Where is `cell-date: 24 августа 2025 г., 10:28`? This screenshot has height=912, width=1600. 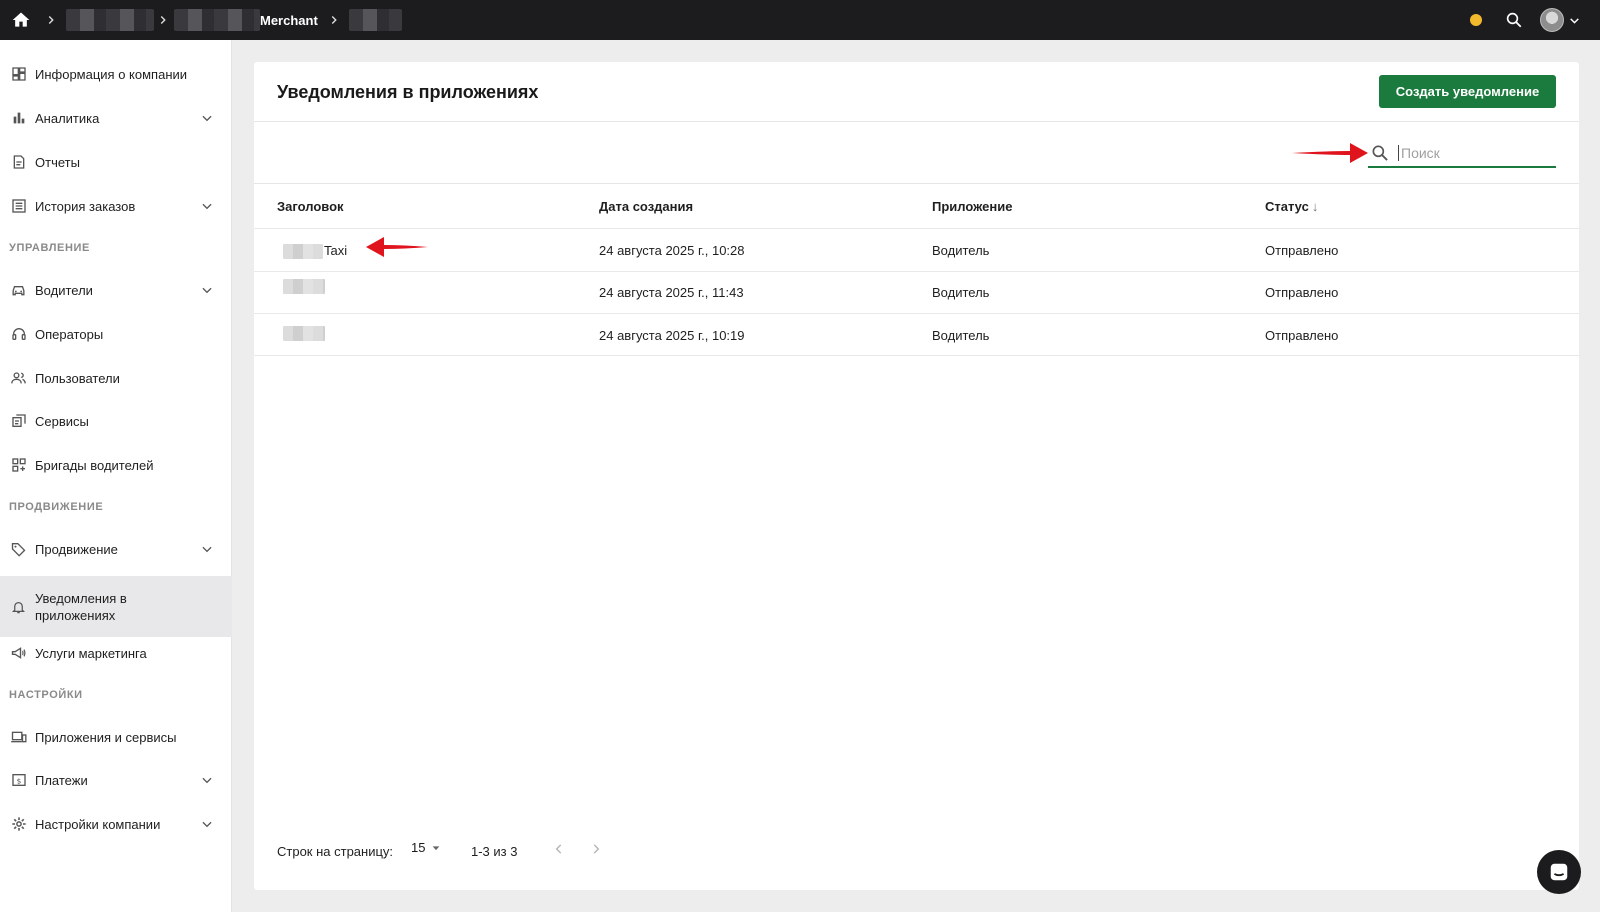 cell-date: 24 августа 2025 г., 10:28 is located at coordinates (672, 250).